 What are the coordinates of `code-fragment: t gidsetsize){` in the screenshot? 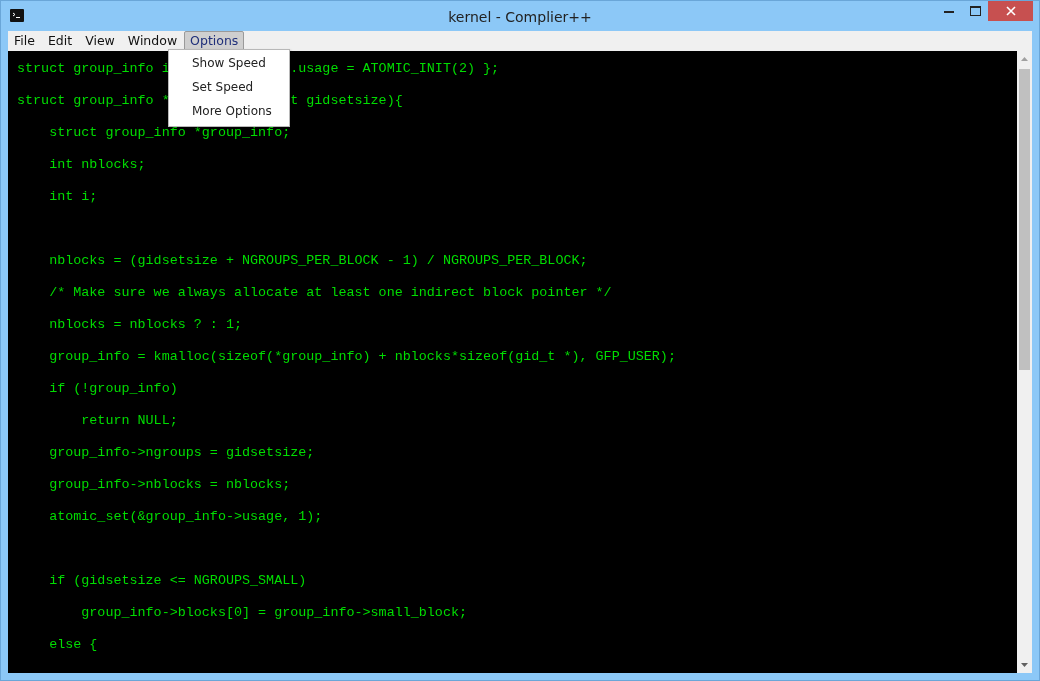 It's located at (346, 101).